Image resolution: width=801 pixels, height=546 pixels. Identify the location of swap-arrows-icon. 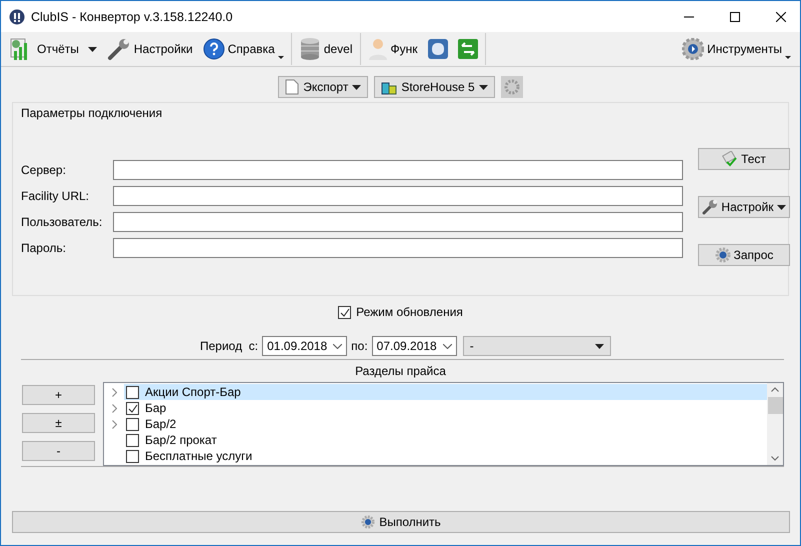
(468, 49).